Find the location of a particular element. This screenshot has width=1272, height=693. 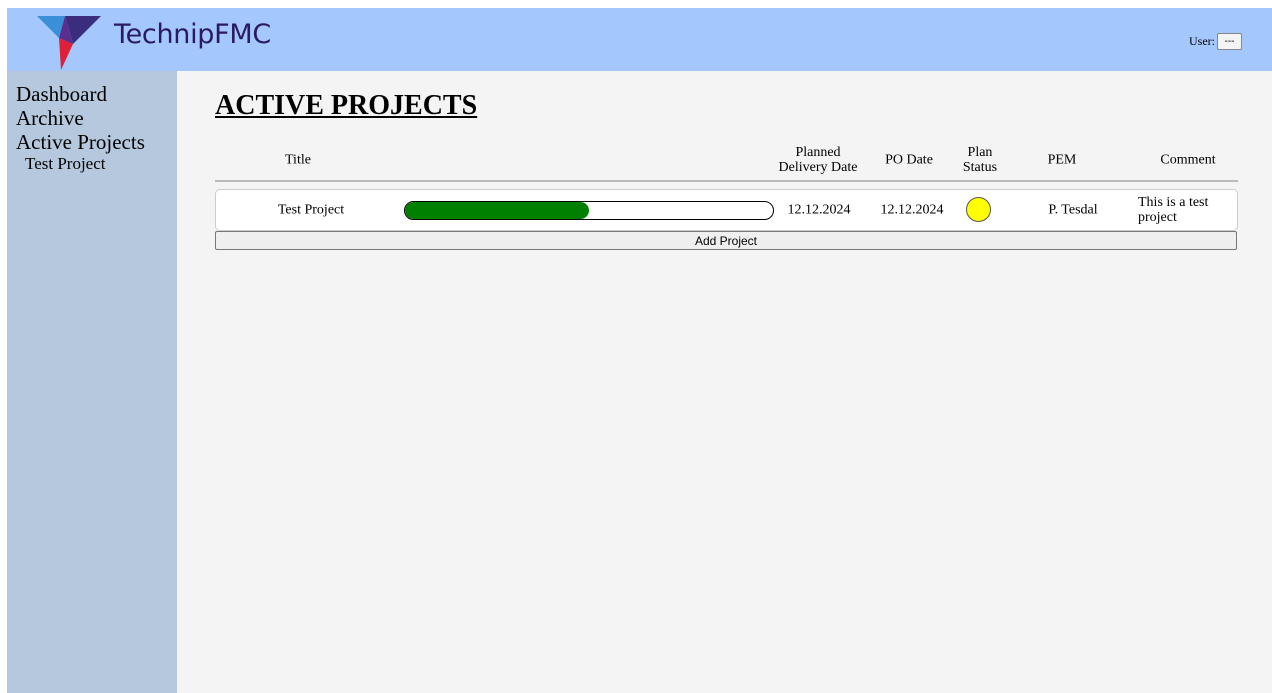

row-planned-delivery-date: 12.12.2024 is located at coordinates (819, 210).